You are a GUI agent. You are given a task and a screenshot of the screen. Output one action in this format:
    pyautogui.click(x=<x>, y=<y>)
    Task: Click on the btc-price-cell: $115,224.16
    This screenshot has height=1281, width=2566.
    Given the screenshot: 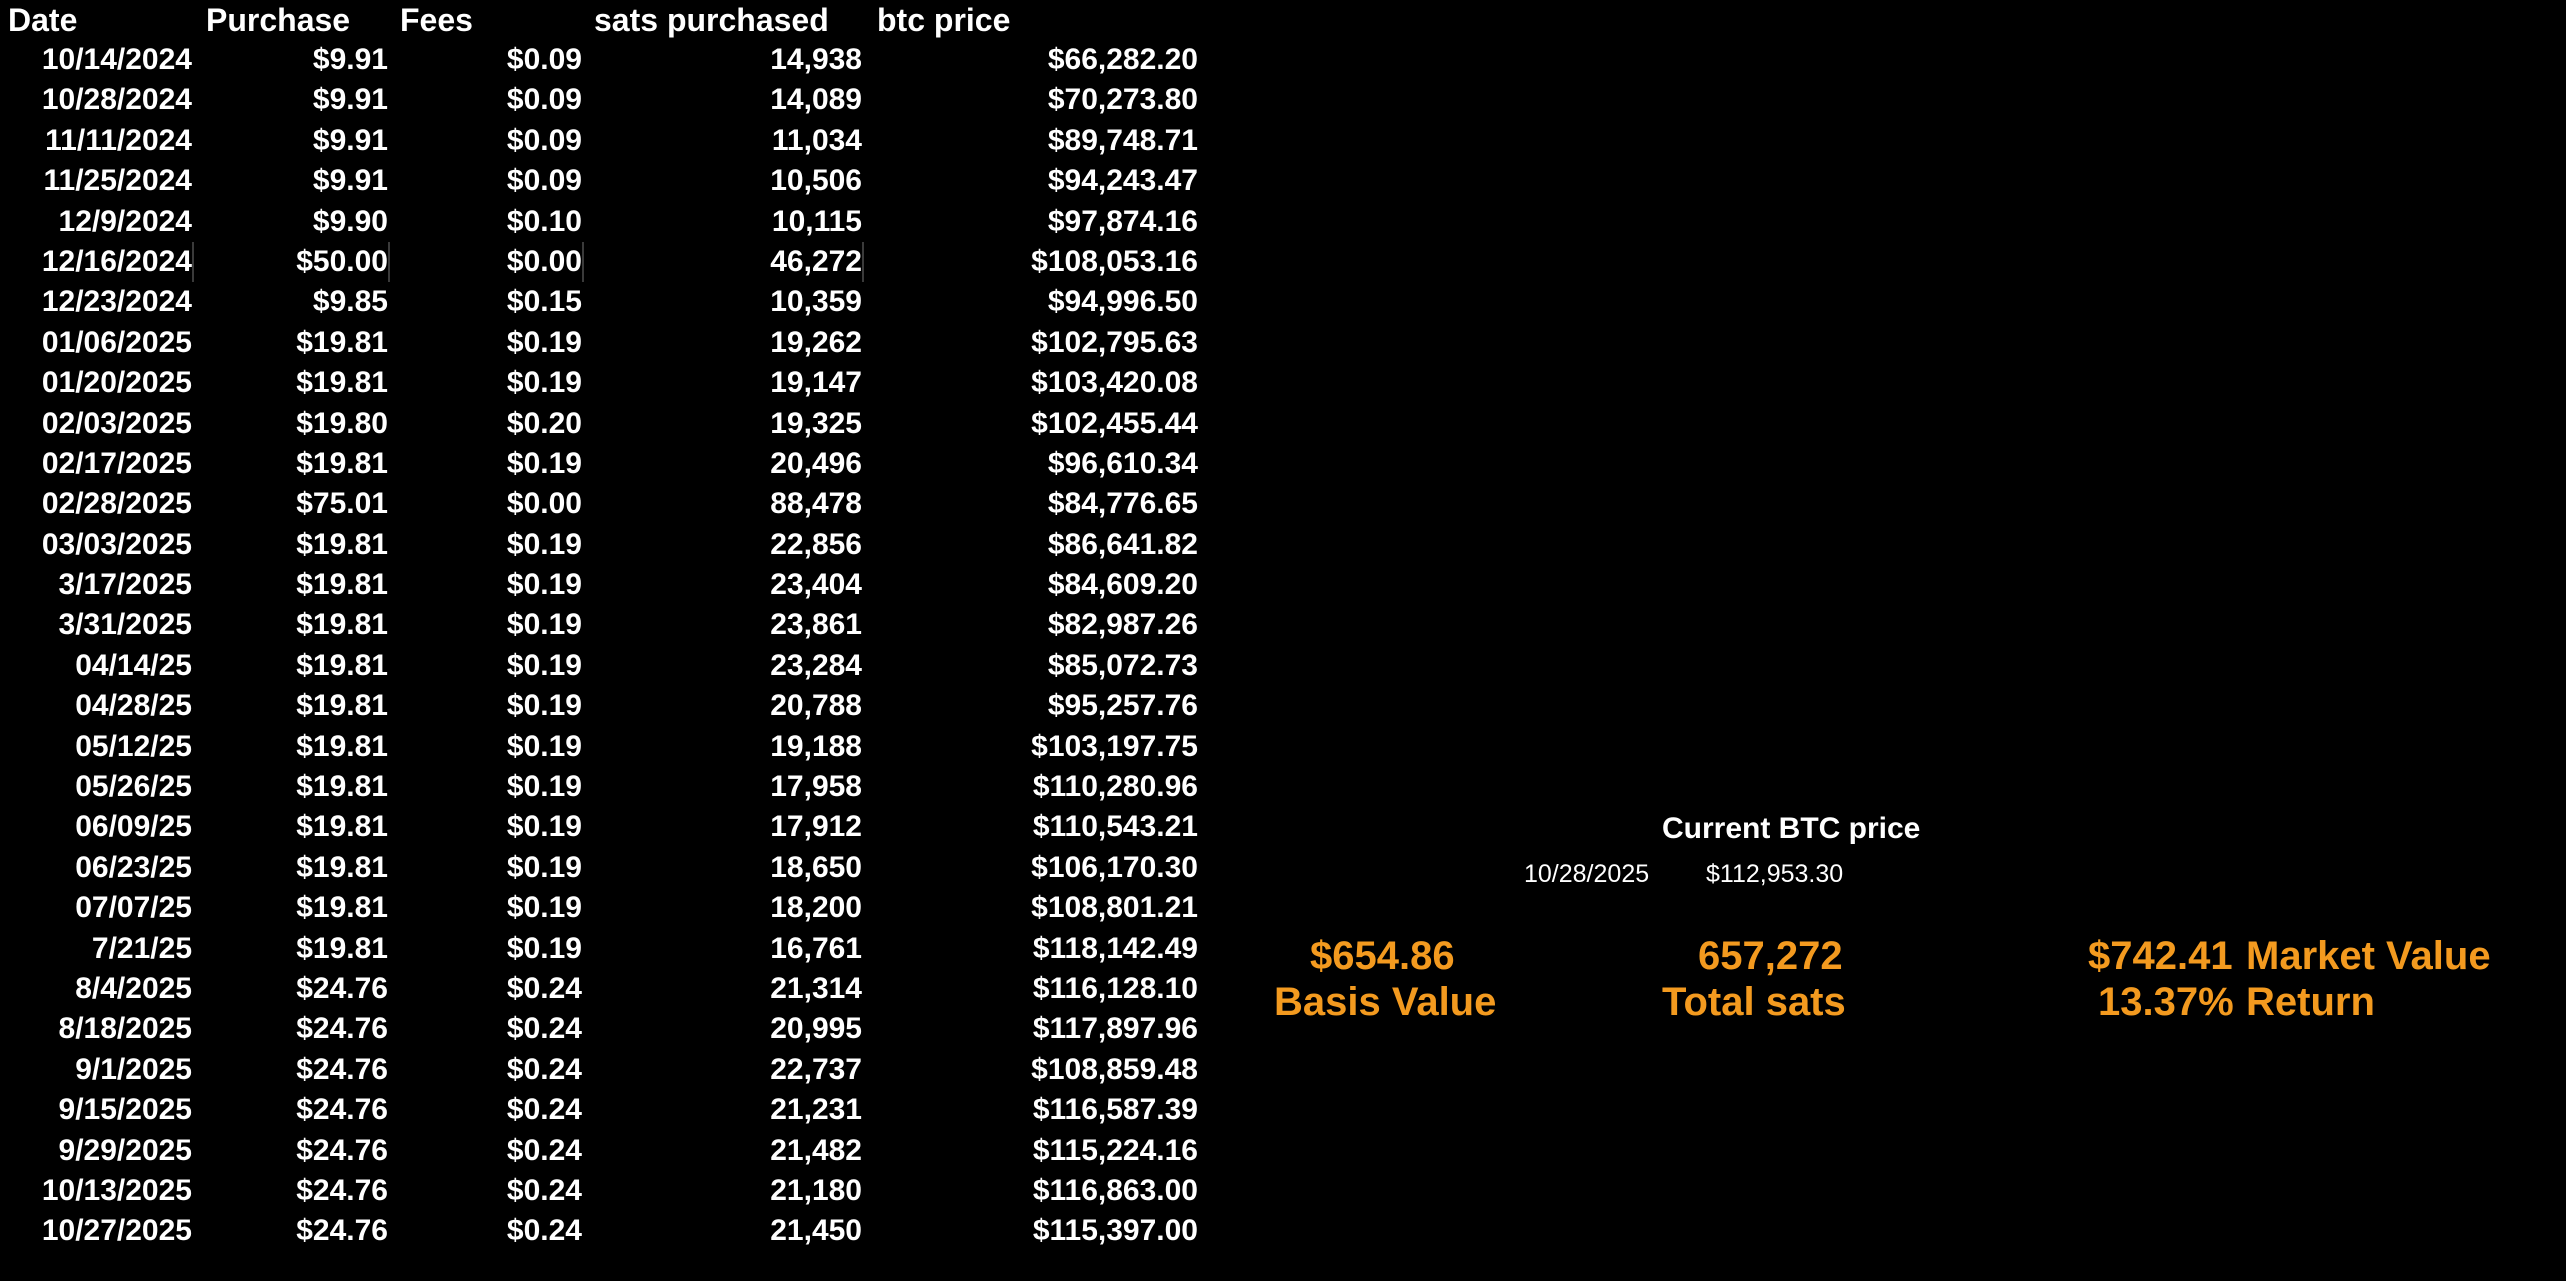 What is the action you would take?
    pyautogui.click(x=1032, y=1151)
    